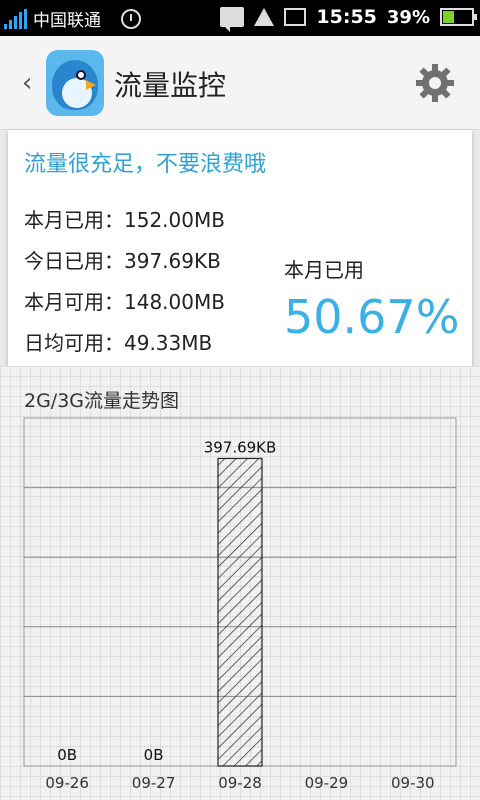 This screenshot has height=800, width=480. What do you see at coordinates (435, 83) in the screenshot?
I see `gear-icon` at bounding box center [435, 83].